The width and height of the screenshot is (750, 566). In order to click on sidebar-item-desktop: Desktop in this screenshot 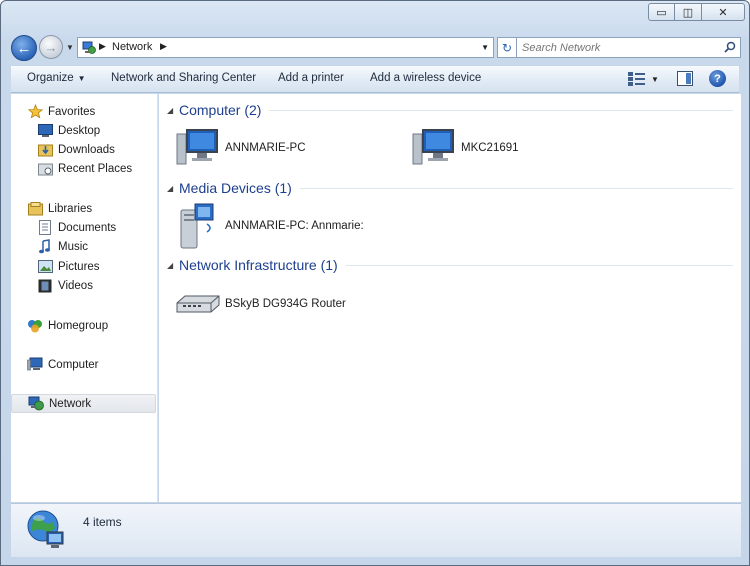, I will do `click(83, 130)`.